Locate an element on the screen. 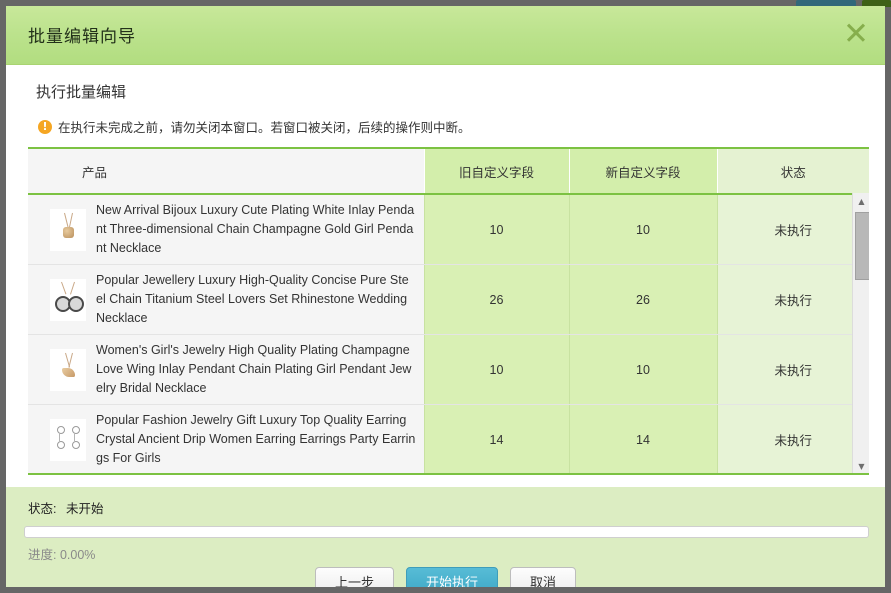 The height and width of the screenshot is (593, 891). status-value: 未开始 is located at coordinates (84, 509).